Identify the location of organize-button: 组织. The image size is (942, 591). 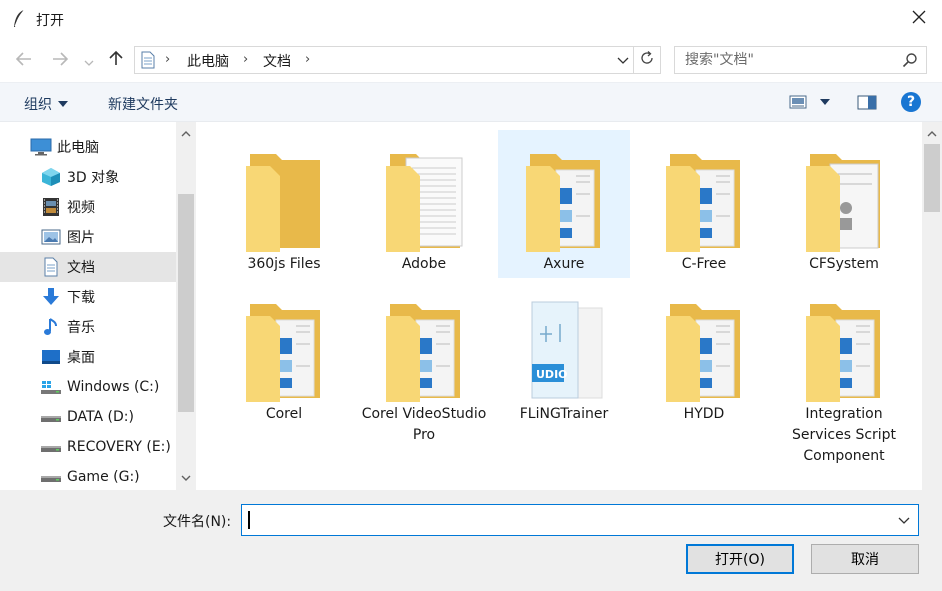
(46, 104).